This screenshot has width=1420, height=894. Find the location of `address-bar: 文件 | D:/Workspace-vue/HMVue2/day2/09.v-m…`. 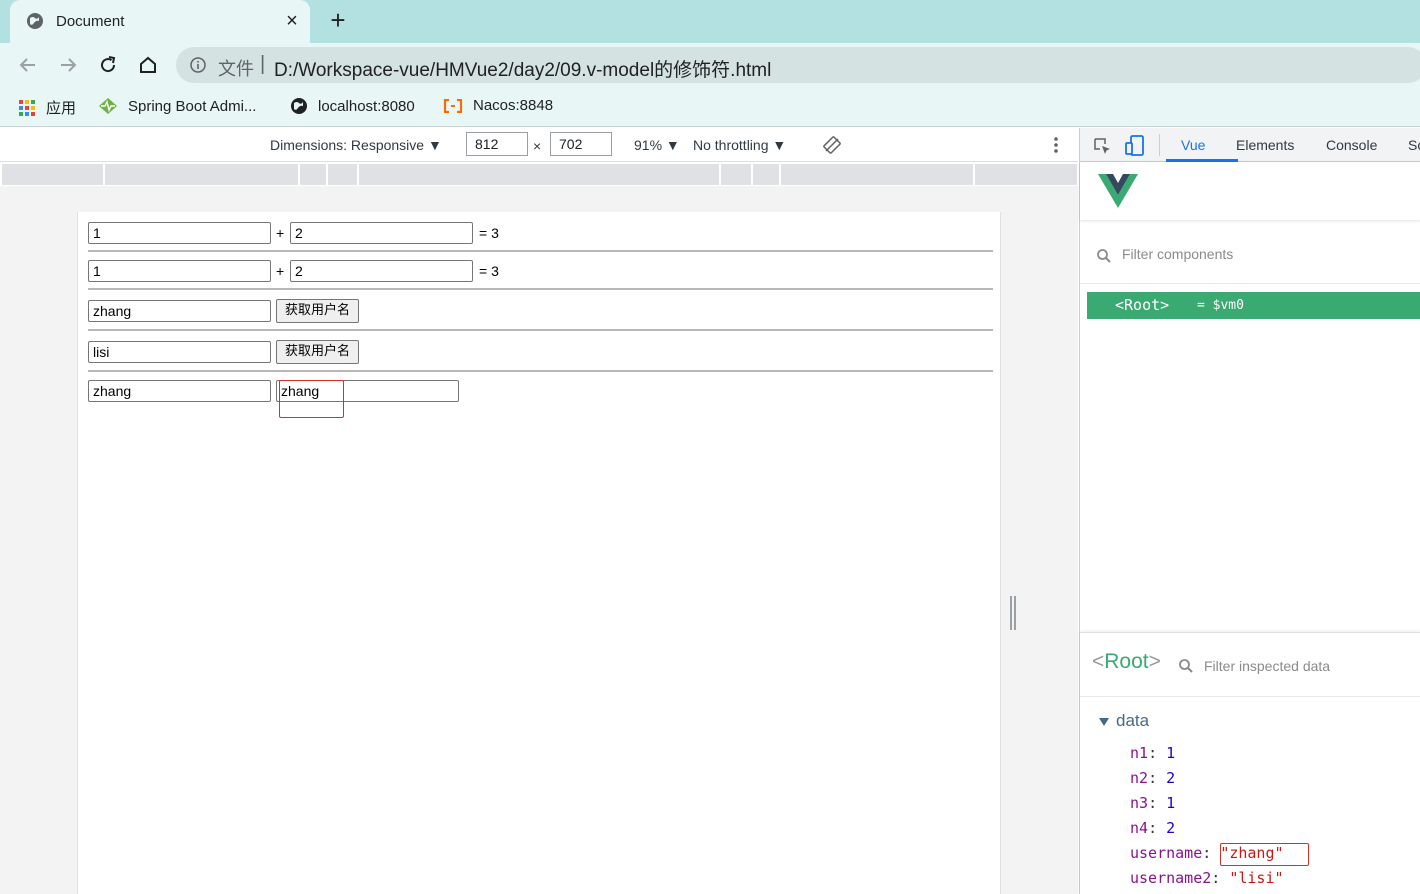

address-bar: 文件 | D:/Workspace-vue/HMVue2/day2/09.v-m… is located at coordinates (798, 65).